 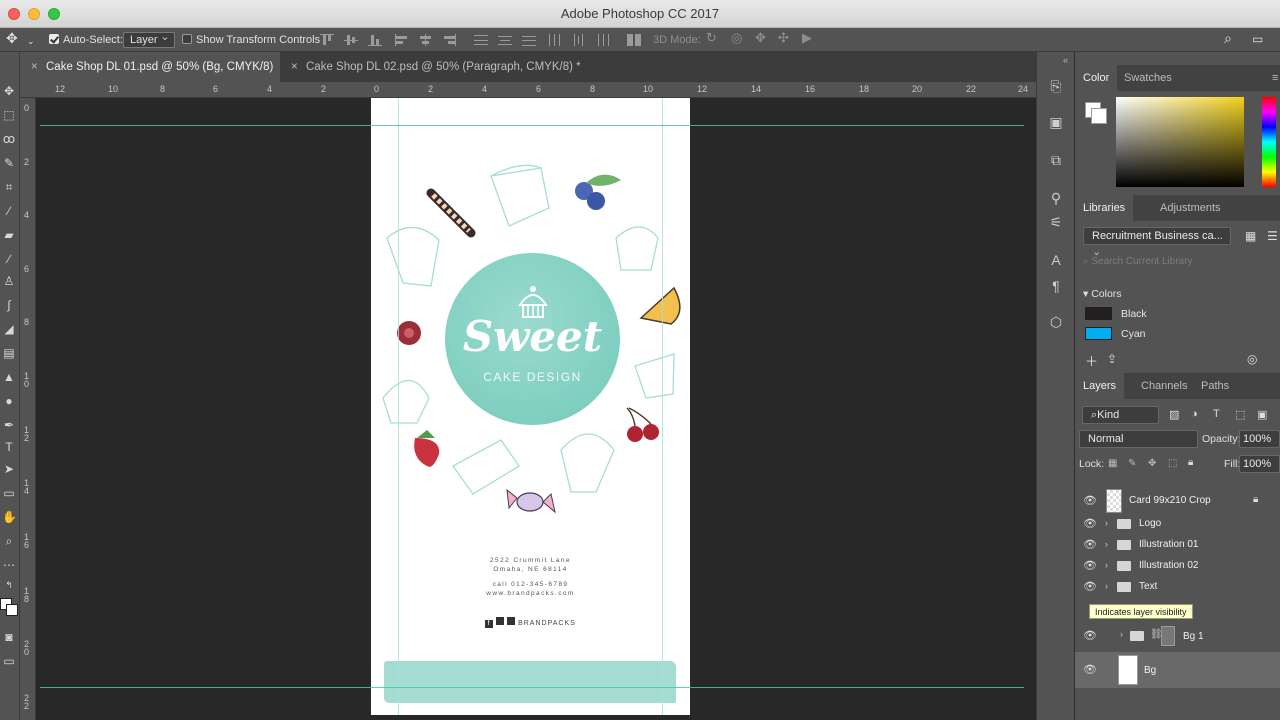 What do you see at coordinates (1252, 359) in the screenshot?
I see `creative-cloud-icon: ◎` at bounding box center [1252, 359].